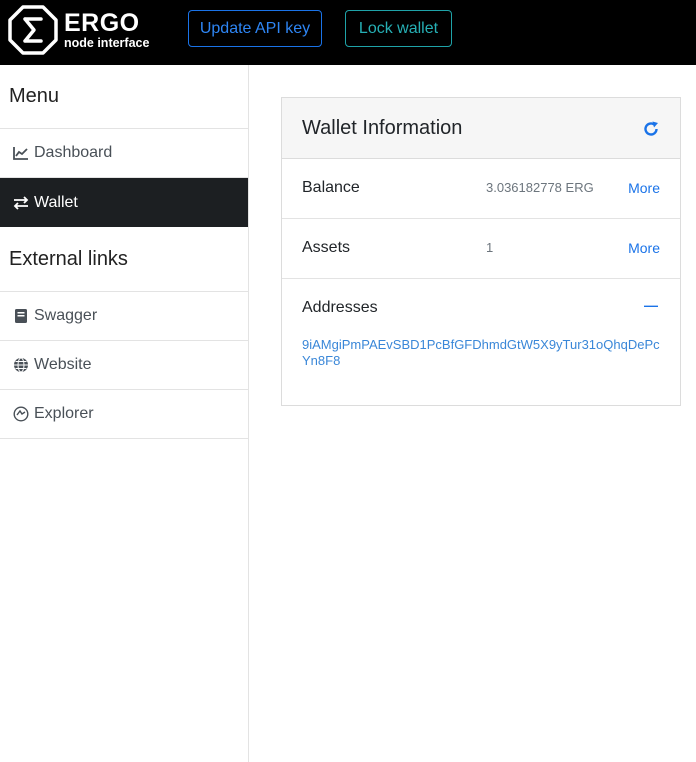  What do you see at coordinates (124, 365) in the screenshot?
I see `sidebar-item-website: Website` at bounding box center [124, 365].